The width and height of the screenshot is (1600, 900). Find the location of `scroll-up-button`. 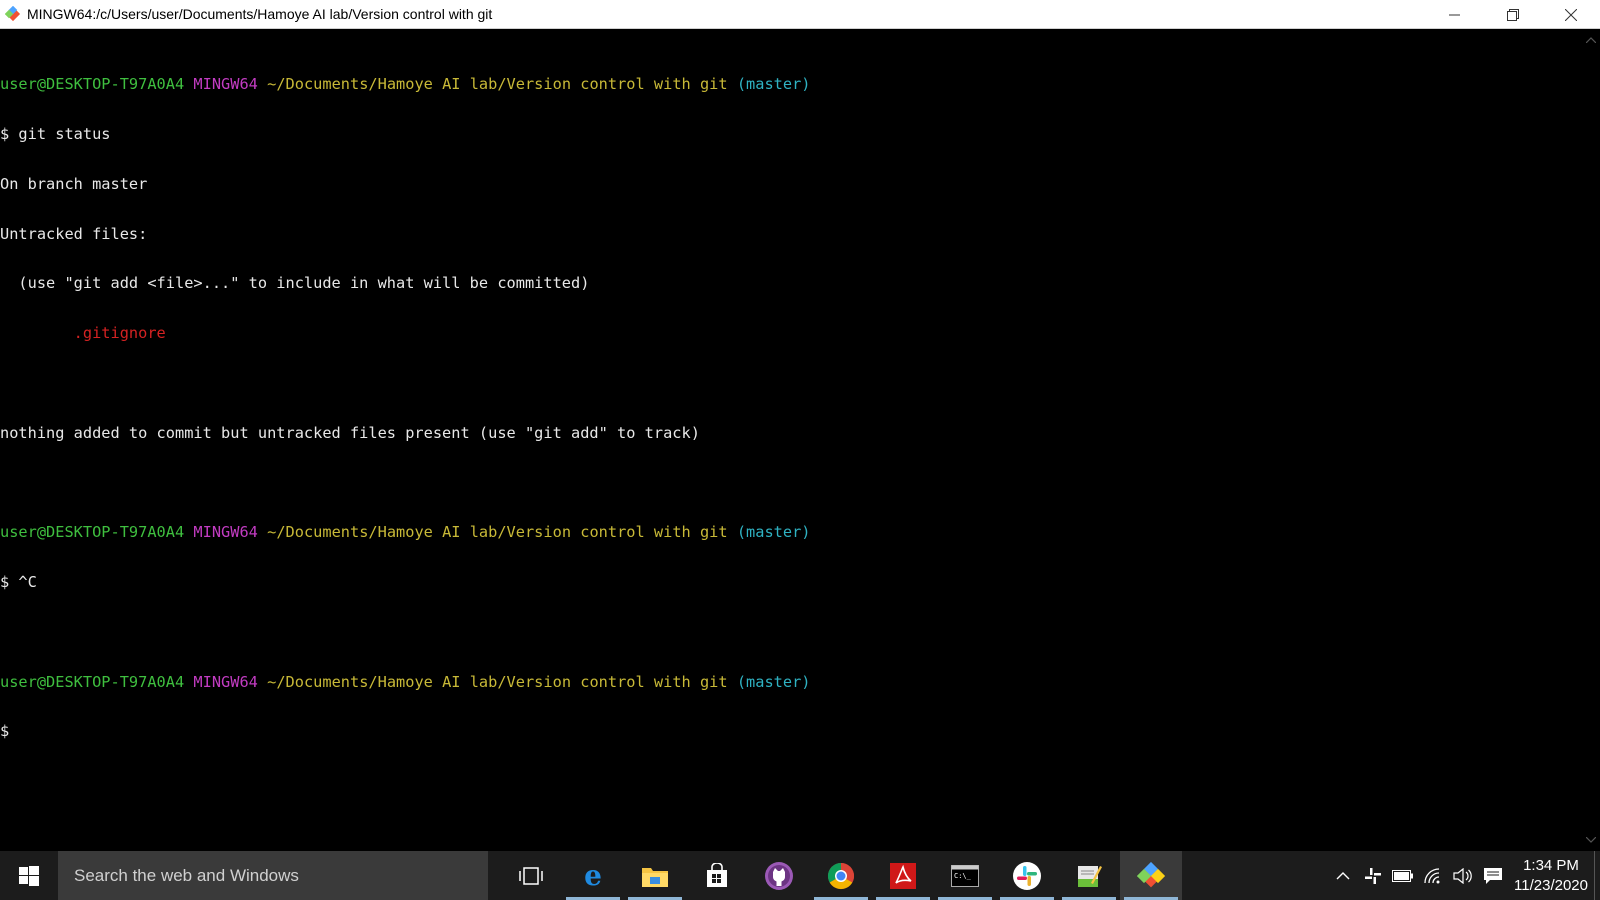

scroll-up-button is located at coordinates (1591, 40).